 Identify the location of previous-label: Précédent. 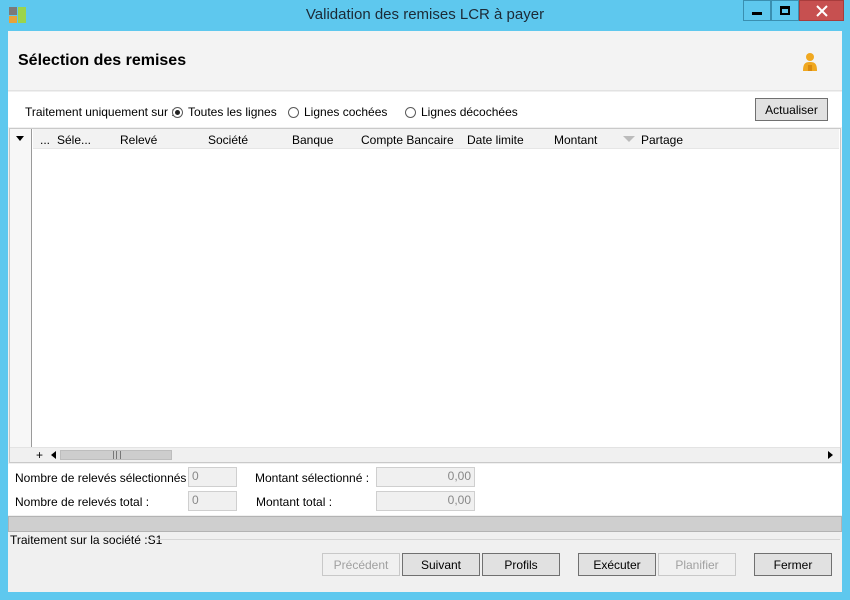
(361, 564).